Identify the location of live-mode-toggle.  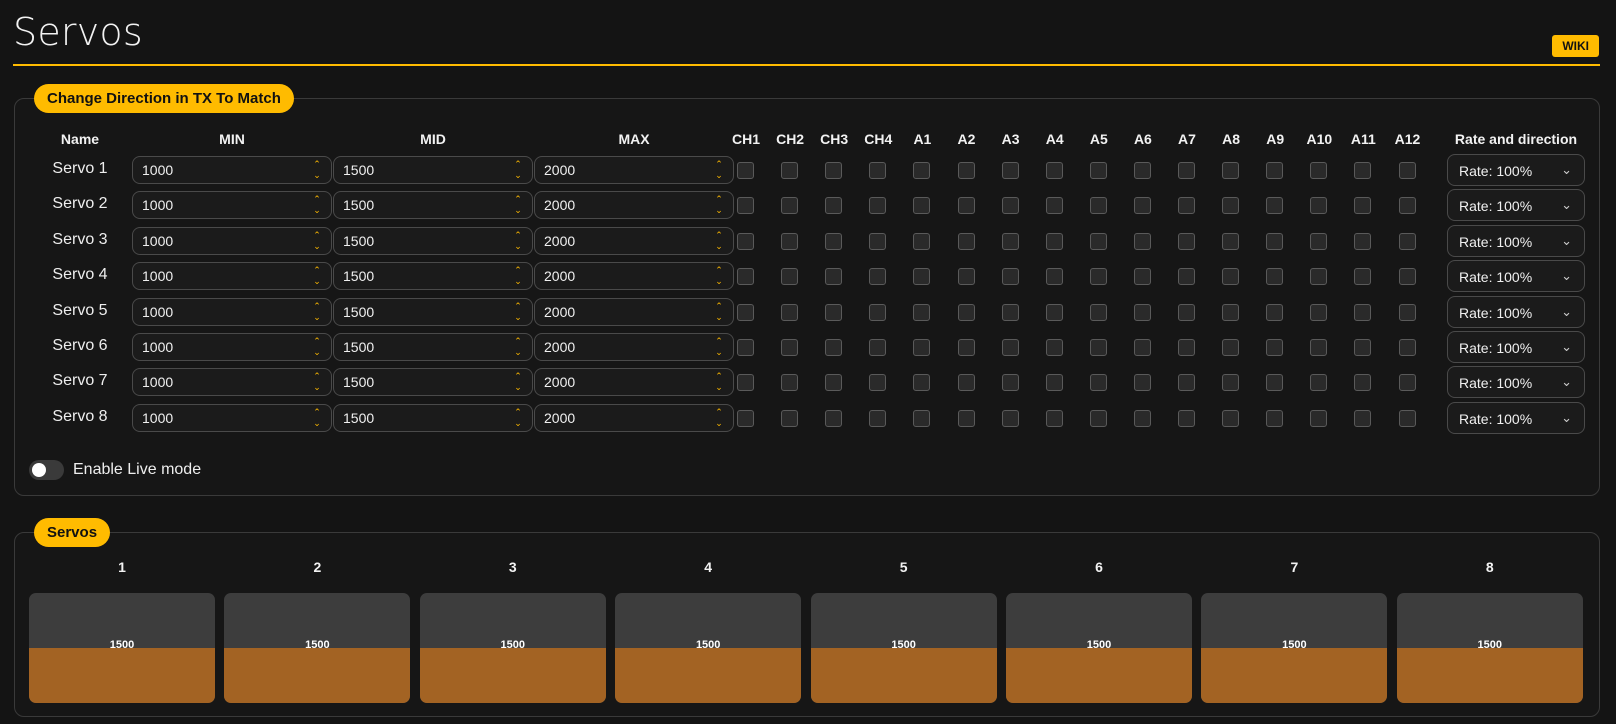
(46, 470).